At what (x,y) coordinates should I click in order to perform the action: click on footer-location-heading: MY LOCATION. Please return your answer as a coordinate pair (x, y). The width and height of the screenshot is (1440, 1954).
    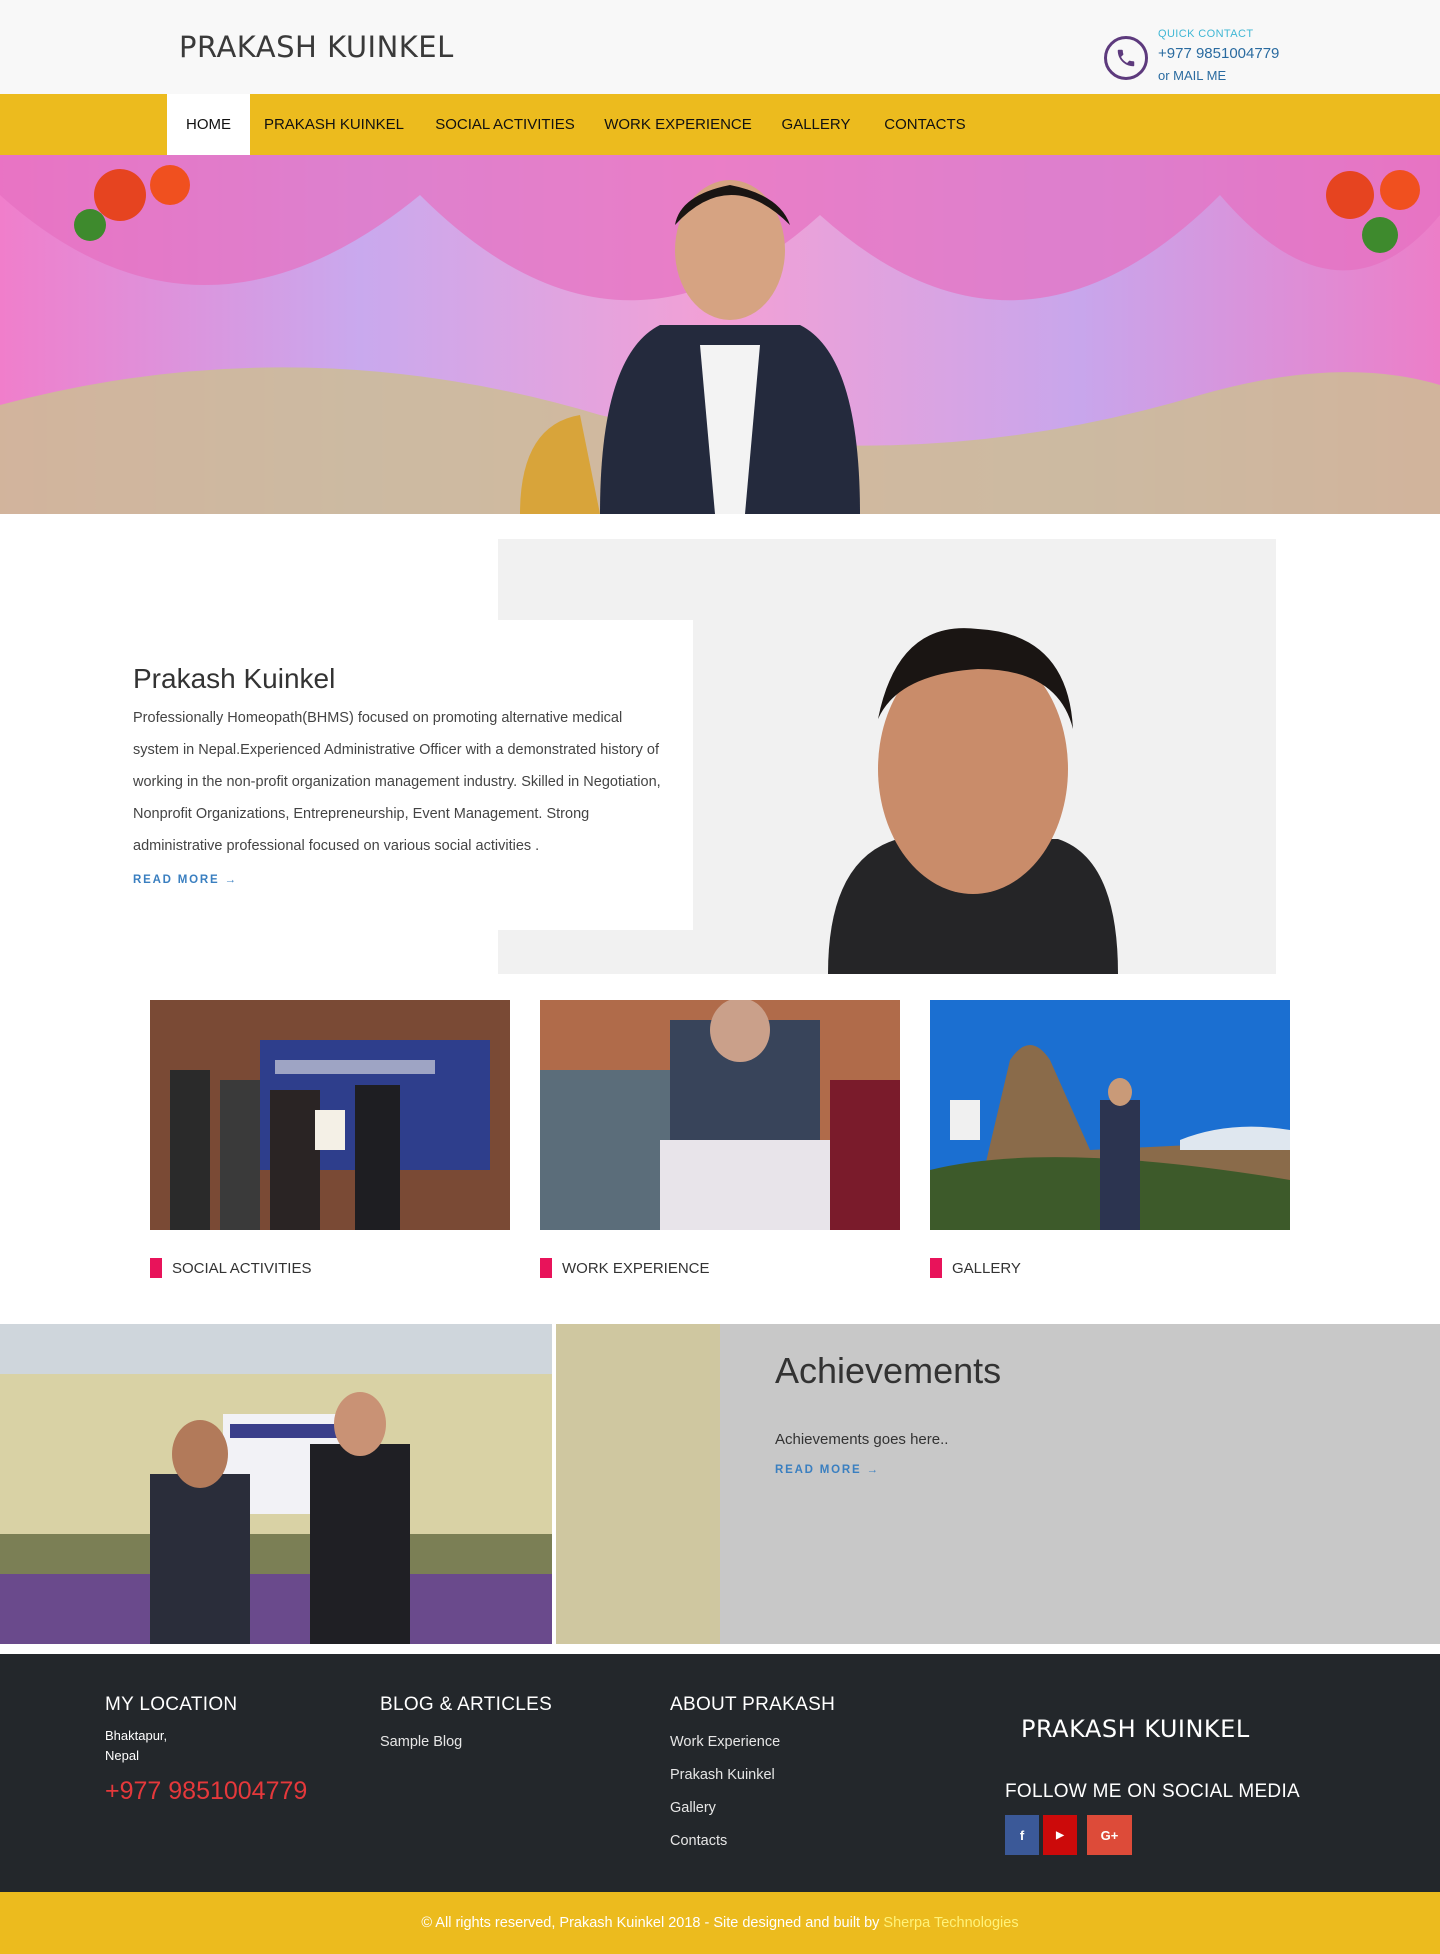
    Looking at the image, I should click on (171, 1704).